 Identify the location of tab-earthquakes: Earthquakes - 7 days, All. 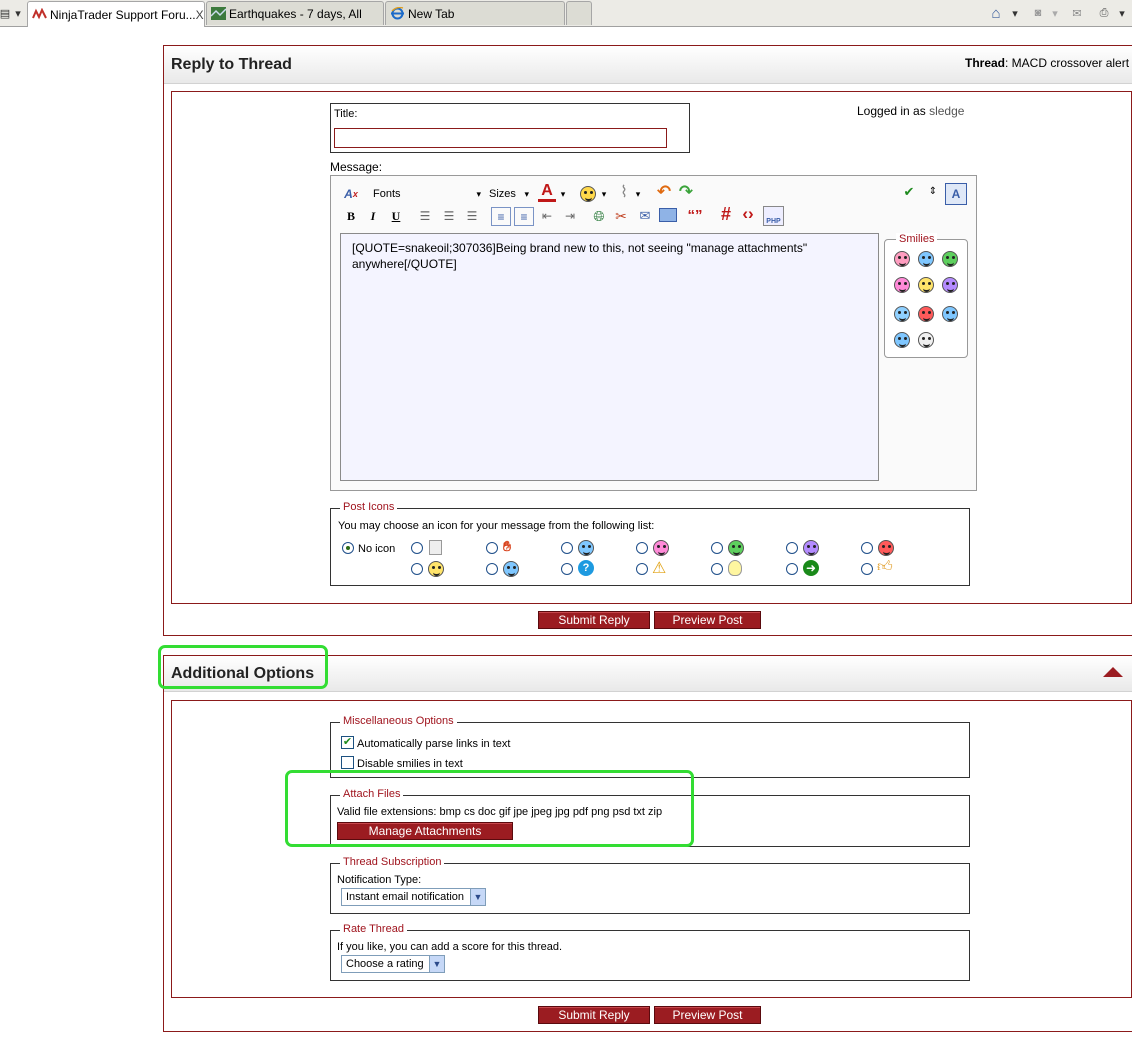
(295, 13).